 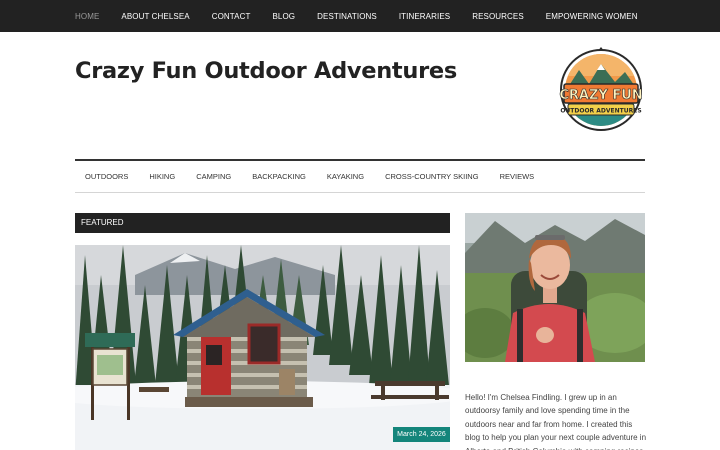 I want to click on cat-reviews: REVIEWS, so click(x=517, y=176).